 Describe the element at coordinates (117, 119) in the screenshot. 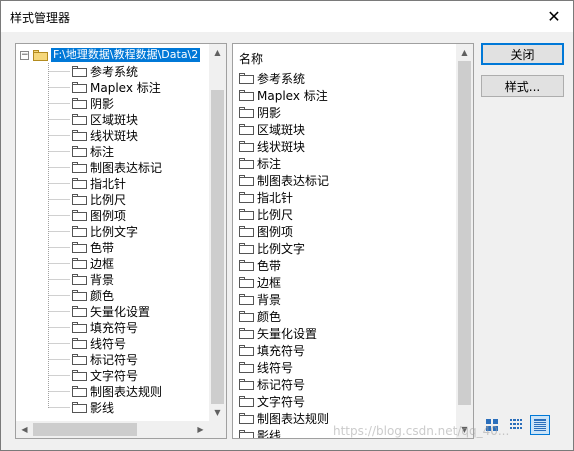

I see `tree-item: 区域斑块` at that location.